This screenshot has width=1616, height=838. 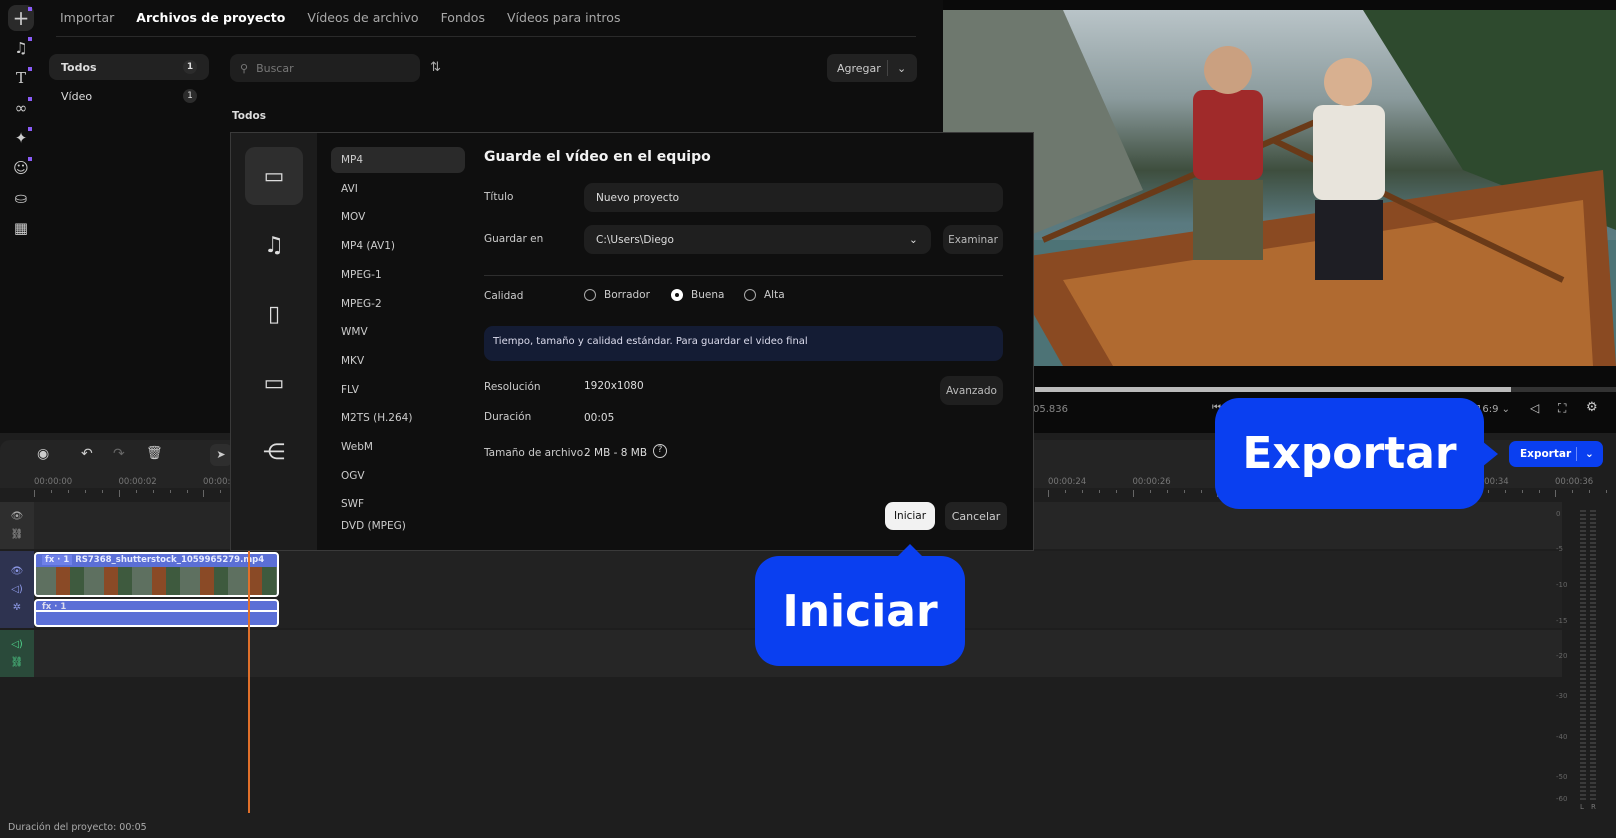 What do you see at coordinates (599, 418) in the screenshot?
I see `duration-value: 00:05` at bounding box center [599, 418].